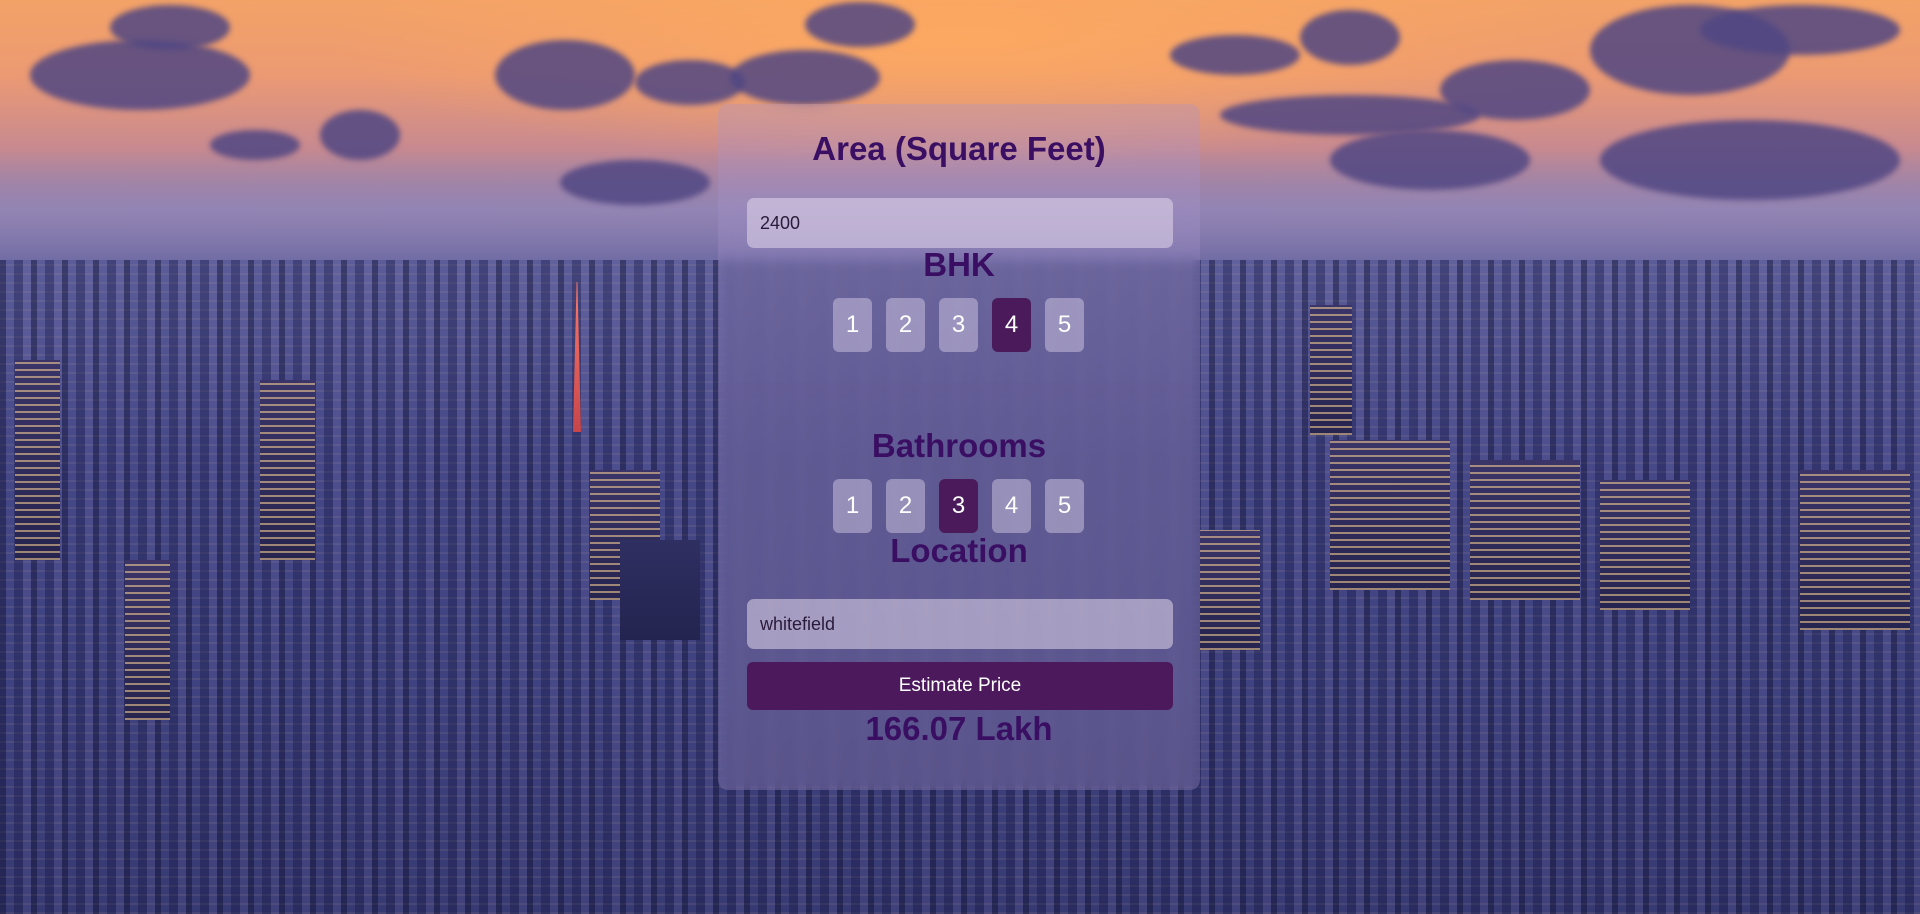  I want to click on bhk-option-3: 3, so click(958, 325).